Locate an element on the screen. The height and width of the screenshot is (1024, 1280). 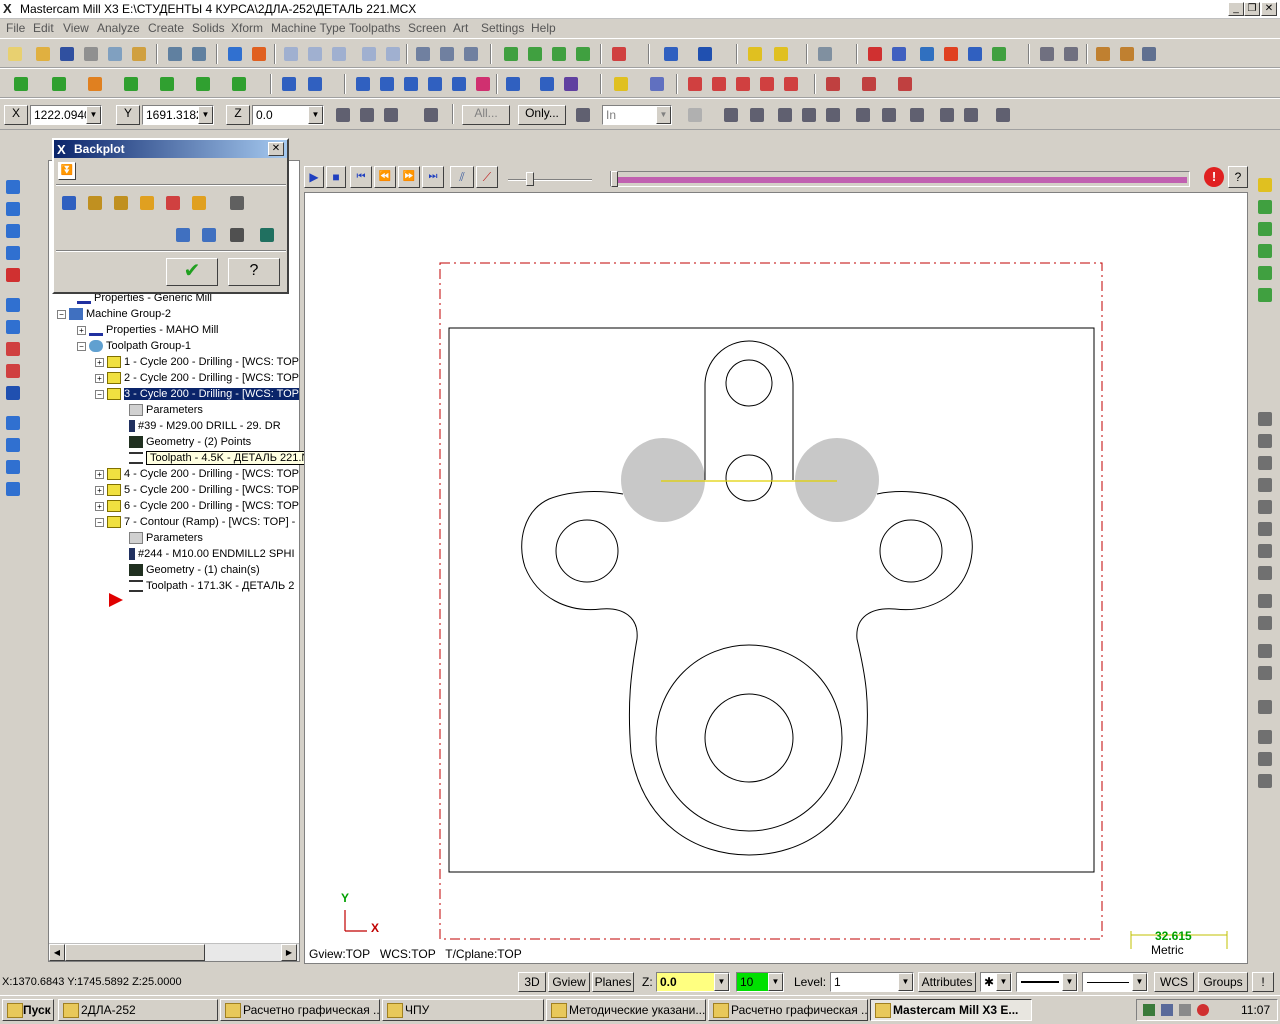
attributes-button: Attributes is located at coordinates (947, 982).